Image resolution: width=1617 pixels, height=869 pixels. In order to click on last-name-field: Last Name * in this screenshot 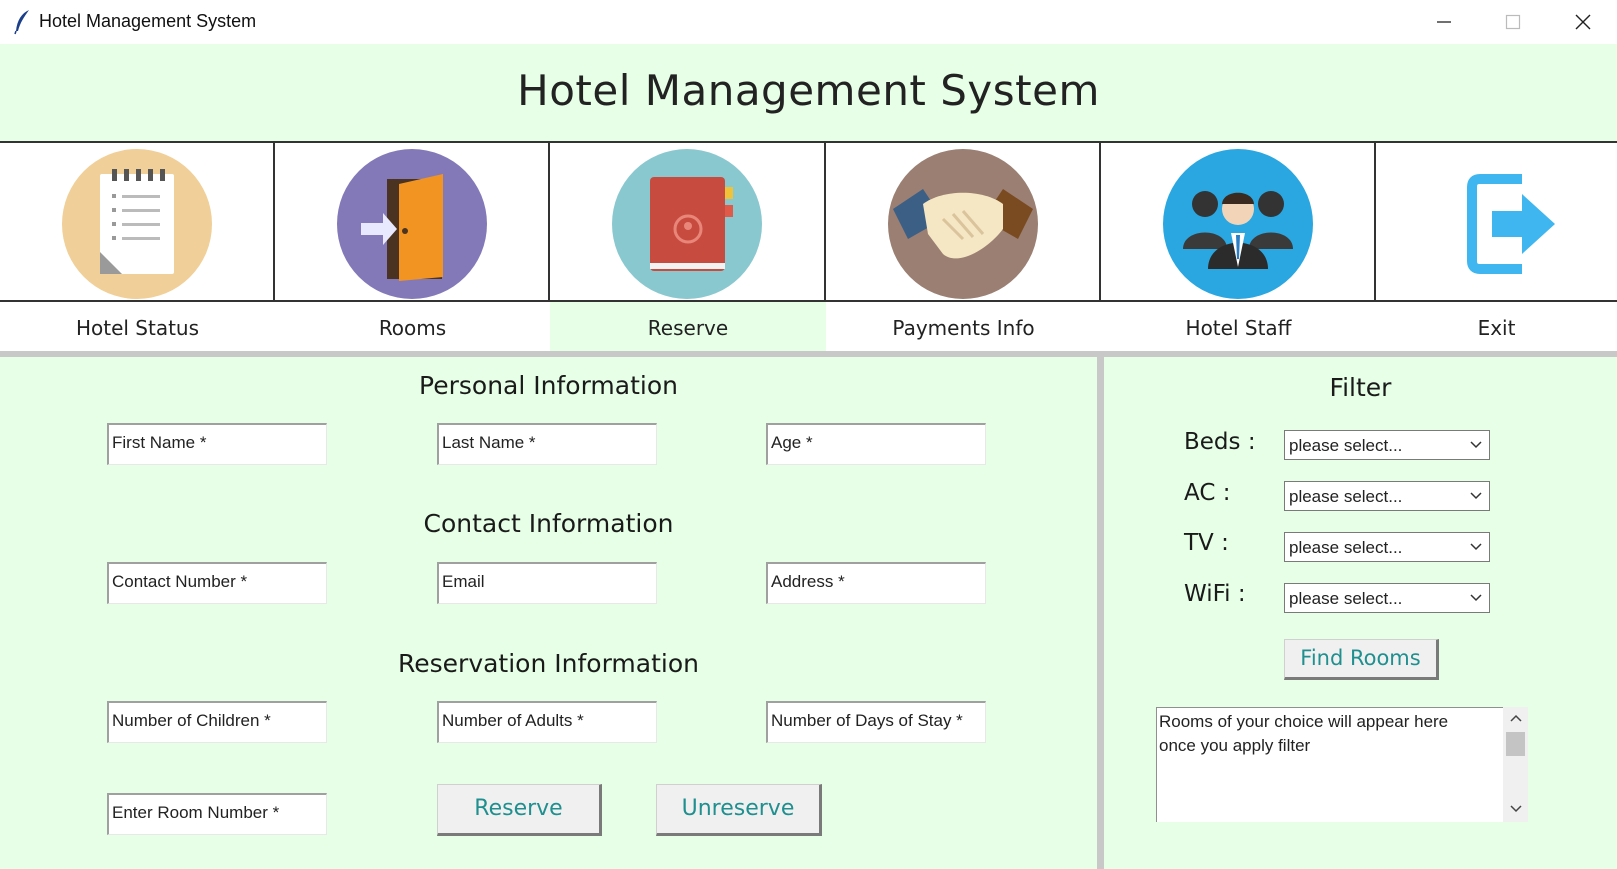, I will do `click(547, 444)`.